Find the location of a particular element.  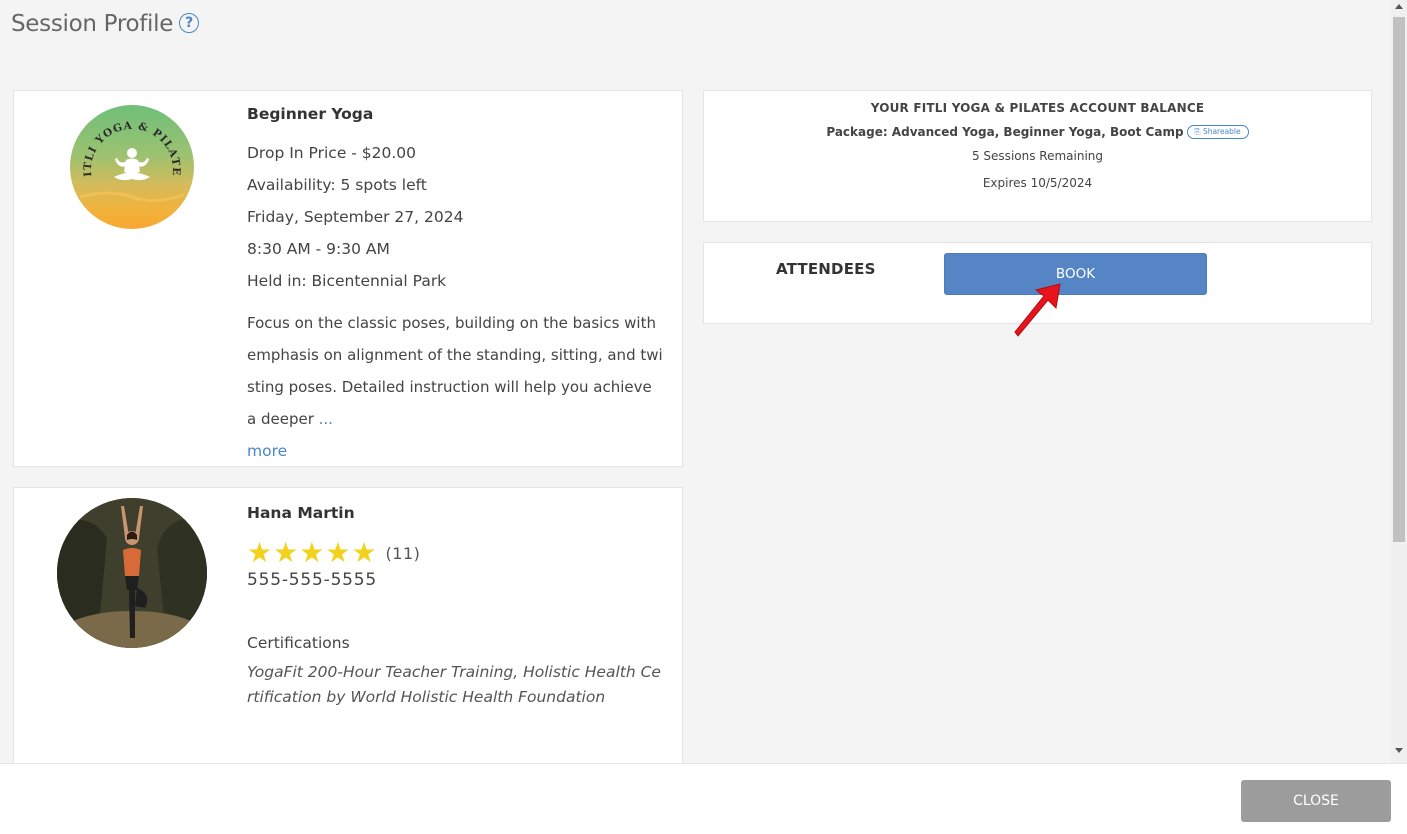

help-icon: ? is located at coordinates (189, 23).